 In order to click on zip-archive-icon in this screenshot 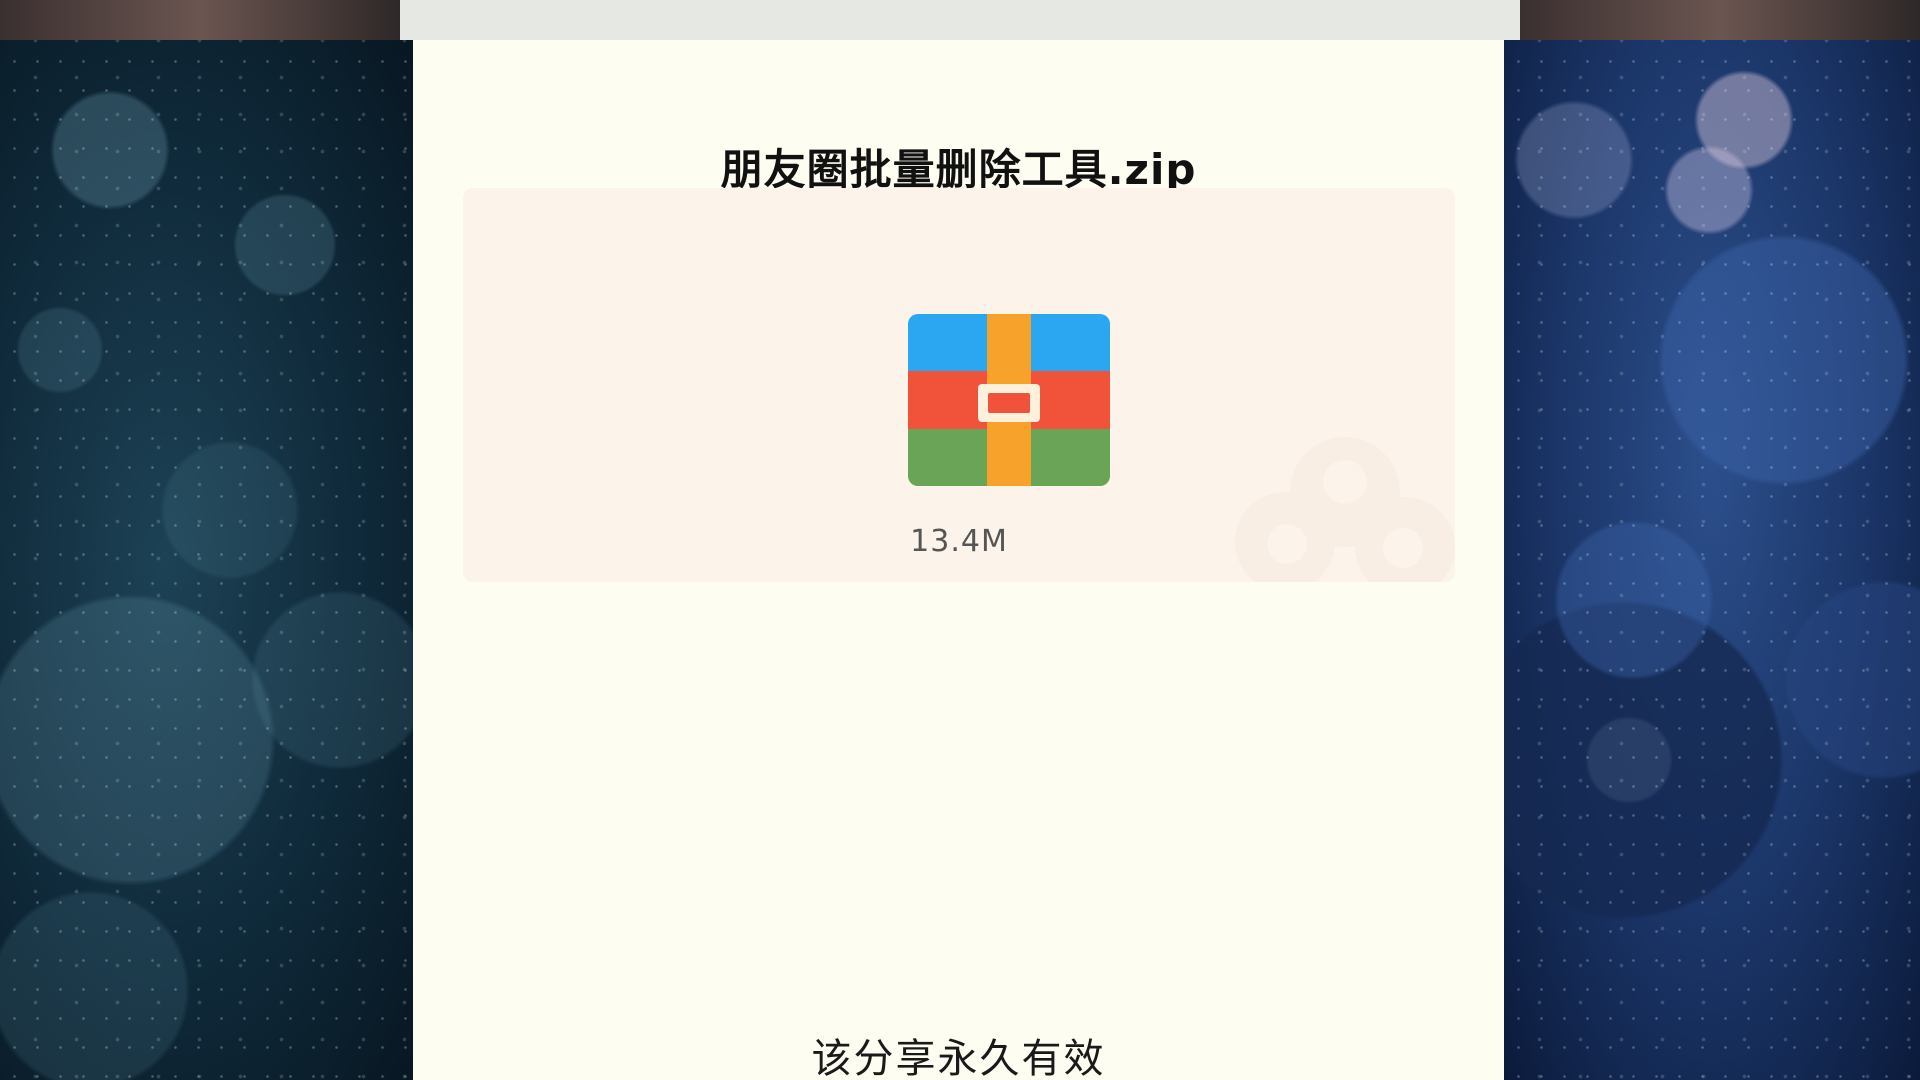, I will do `click(1009, 400)`.